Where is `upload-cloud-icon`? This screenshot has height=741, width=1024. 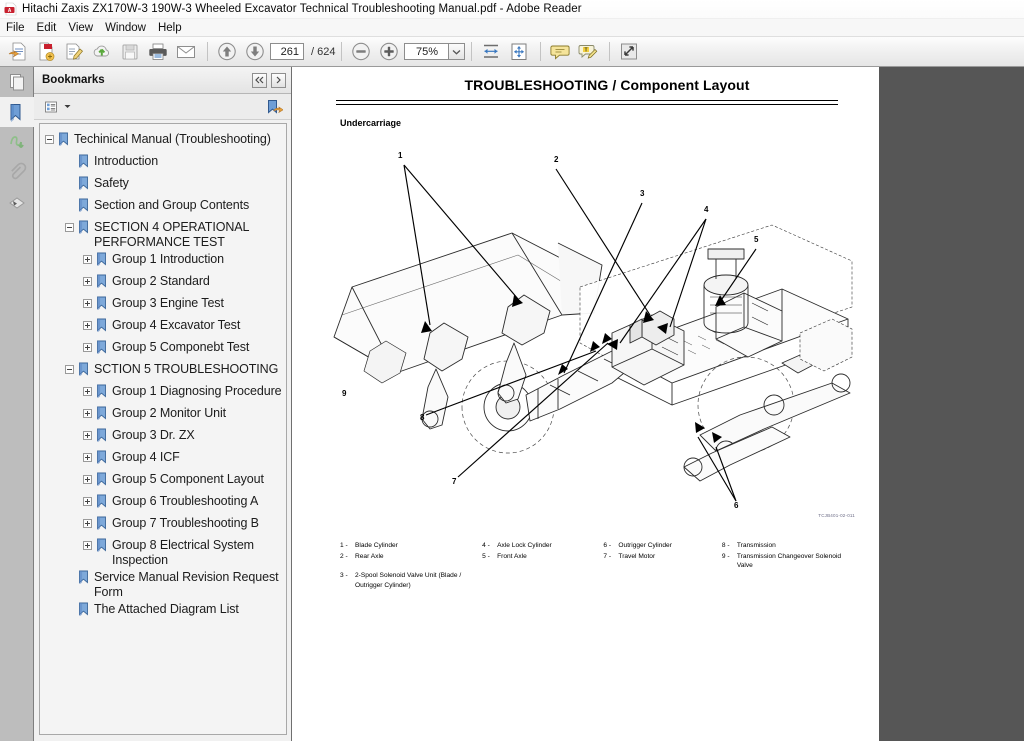 upload-cloud-icon is located at coordinates (102, 52).